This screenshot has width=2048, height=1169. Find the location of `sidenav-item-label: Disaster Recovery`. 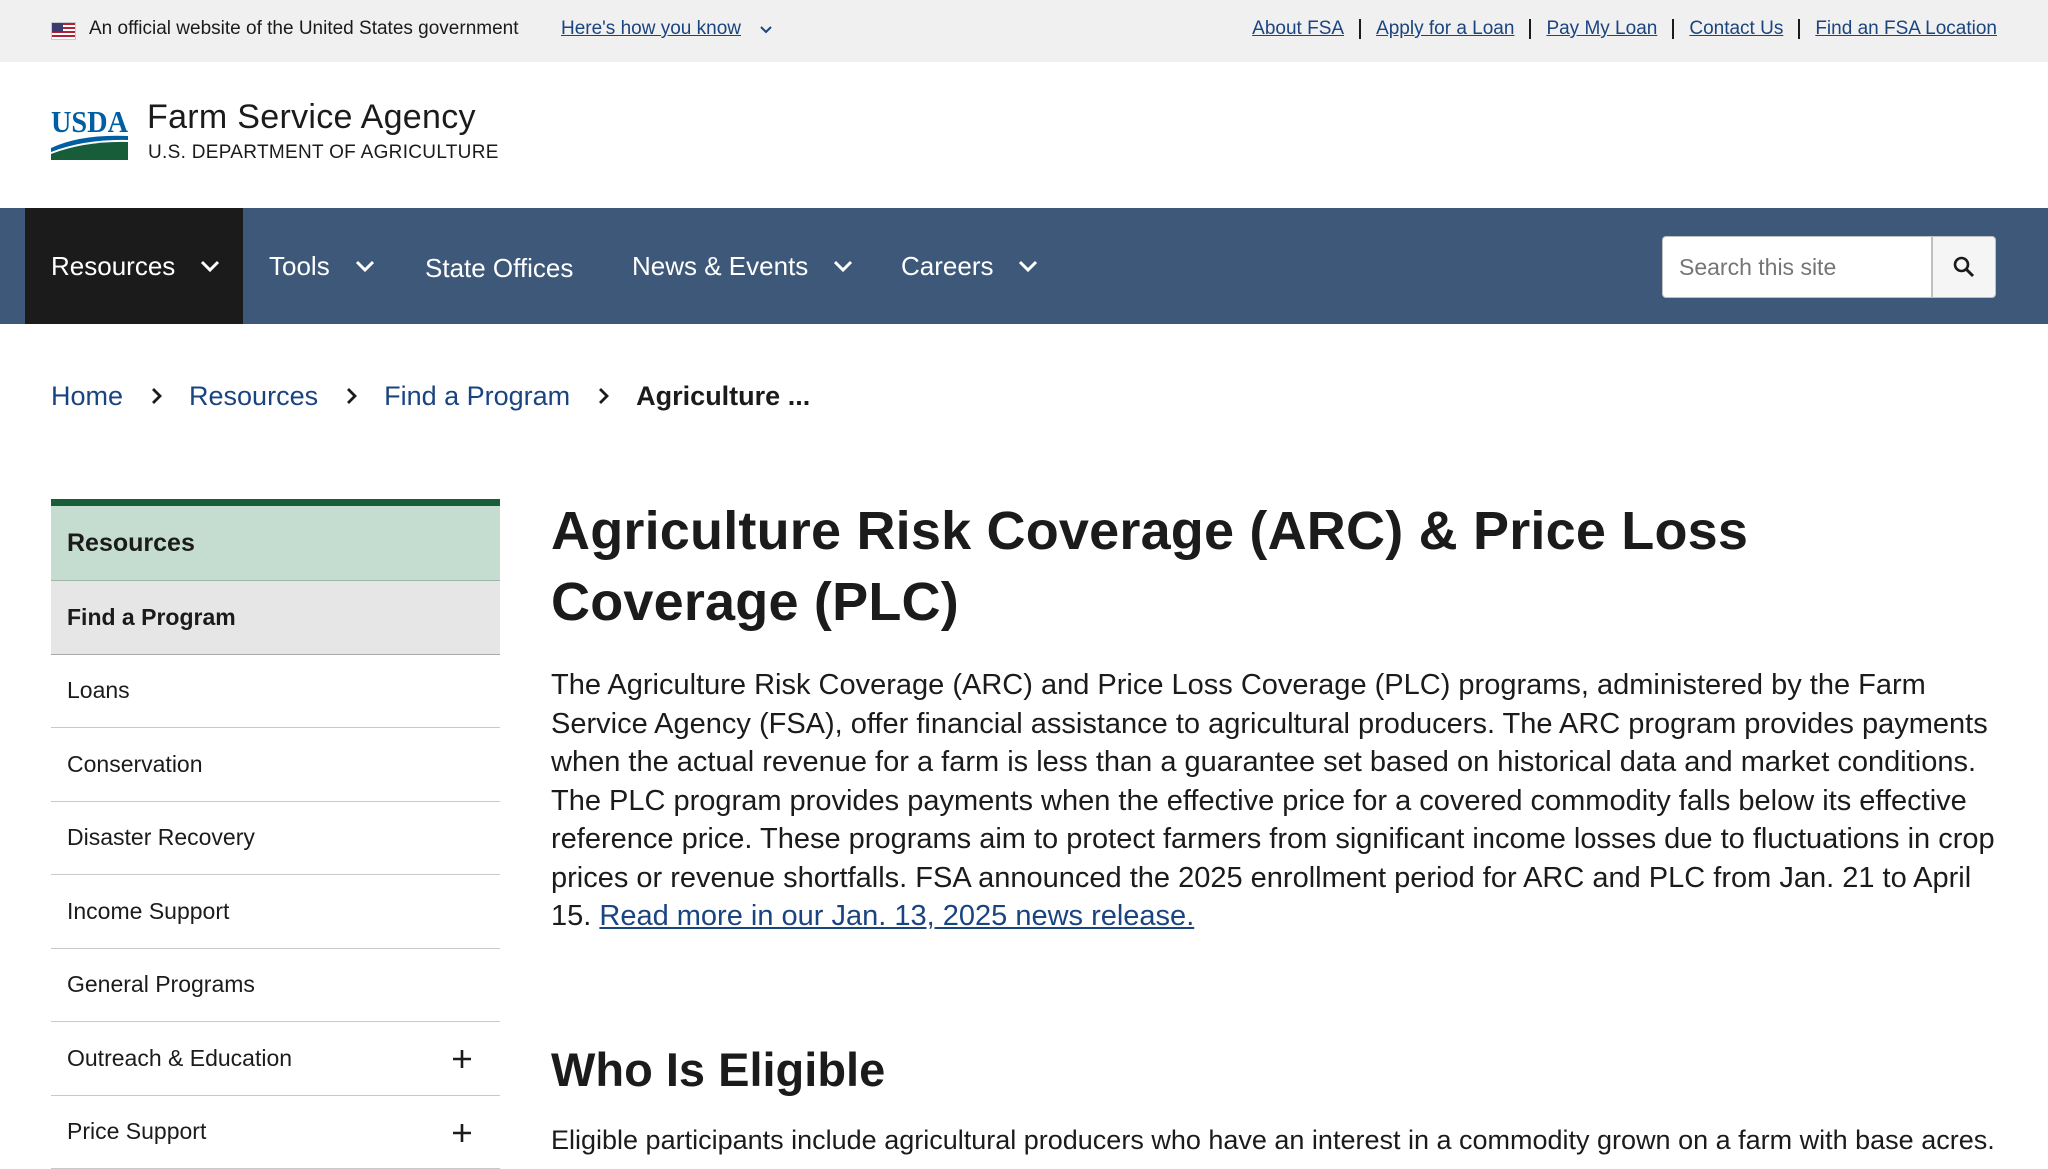

sidenav-item-label: Disaster Recovery is located at coordinates (161, 837).